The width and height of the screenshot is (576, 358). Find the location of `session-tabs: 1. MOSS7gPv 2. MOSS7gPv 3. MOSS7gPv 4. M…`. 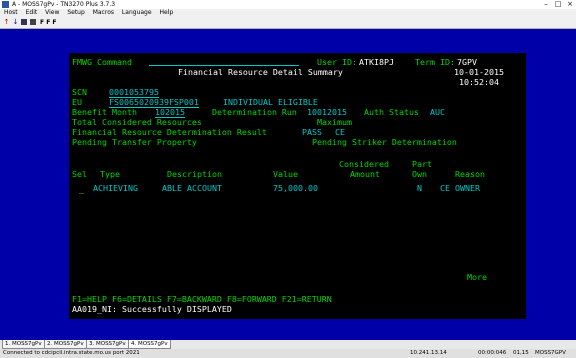

session-tabs: 1. MOSS7gPv 2. MOSS7gPv 3. MOSS7gPv 4. M… is located at coordinates (288, 344).